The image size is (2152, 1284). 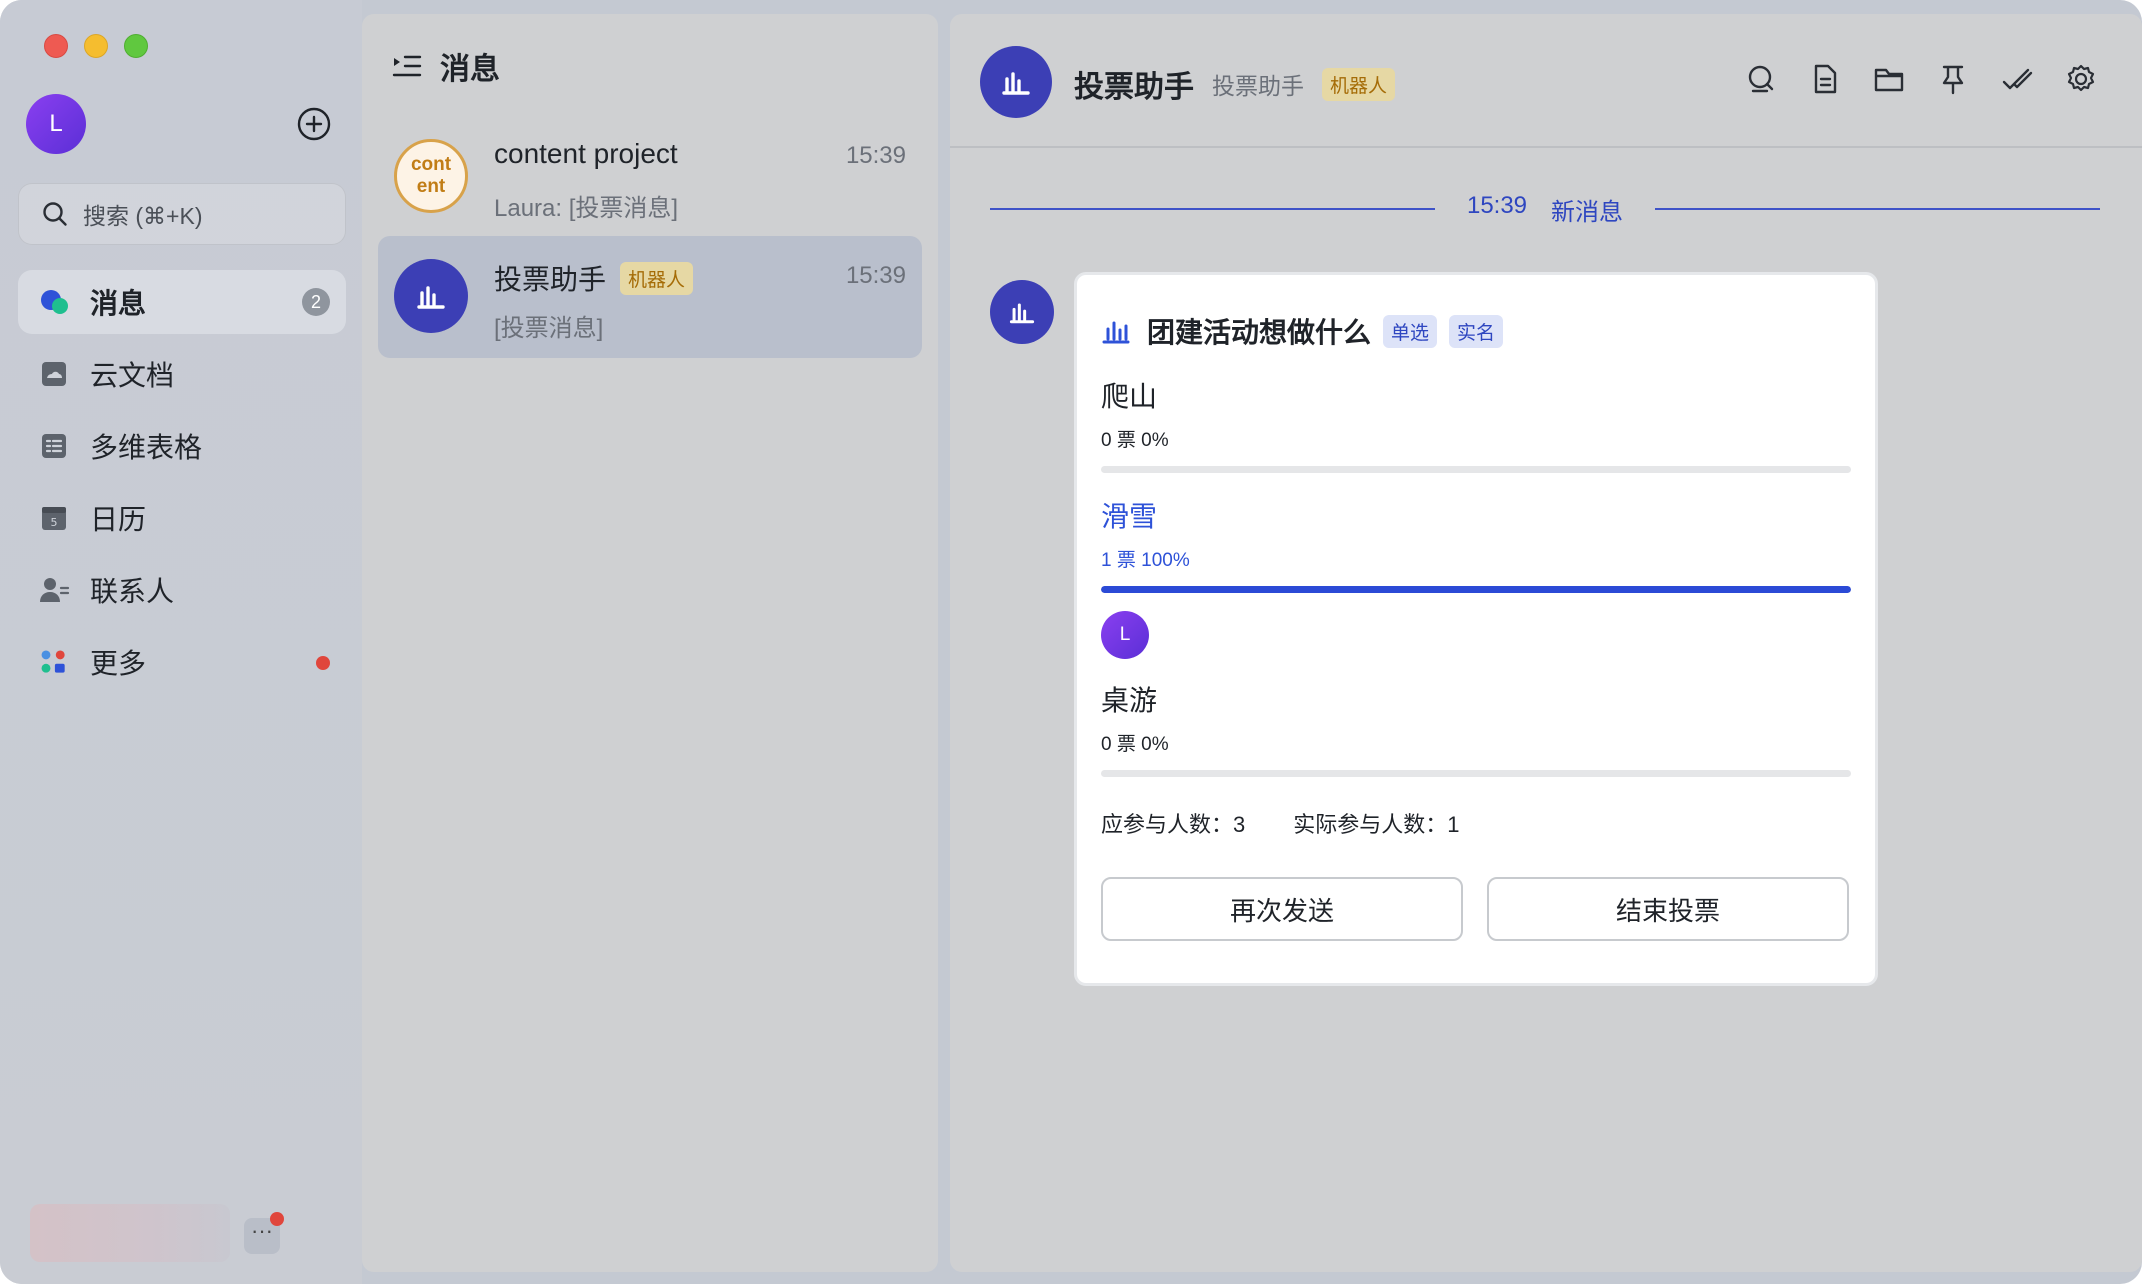 I want to click on conversation-header: 投票助手 投票助手 机器人, so click(x=1546, y=81).